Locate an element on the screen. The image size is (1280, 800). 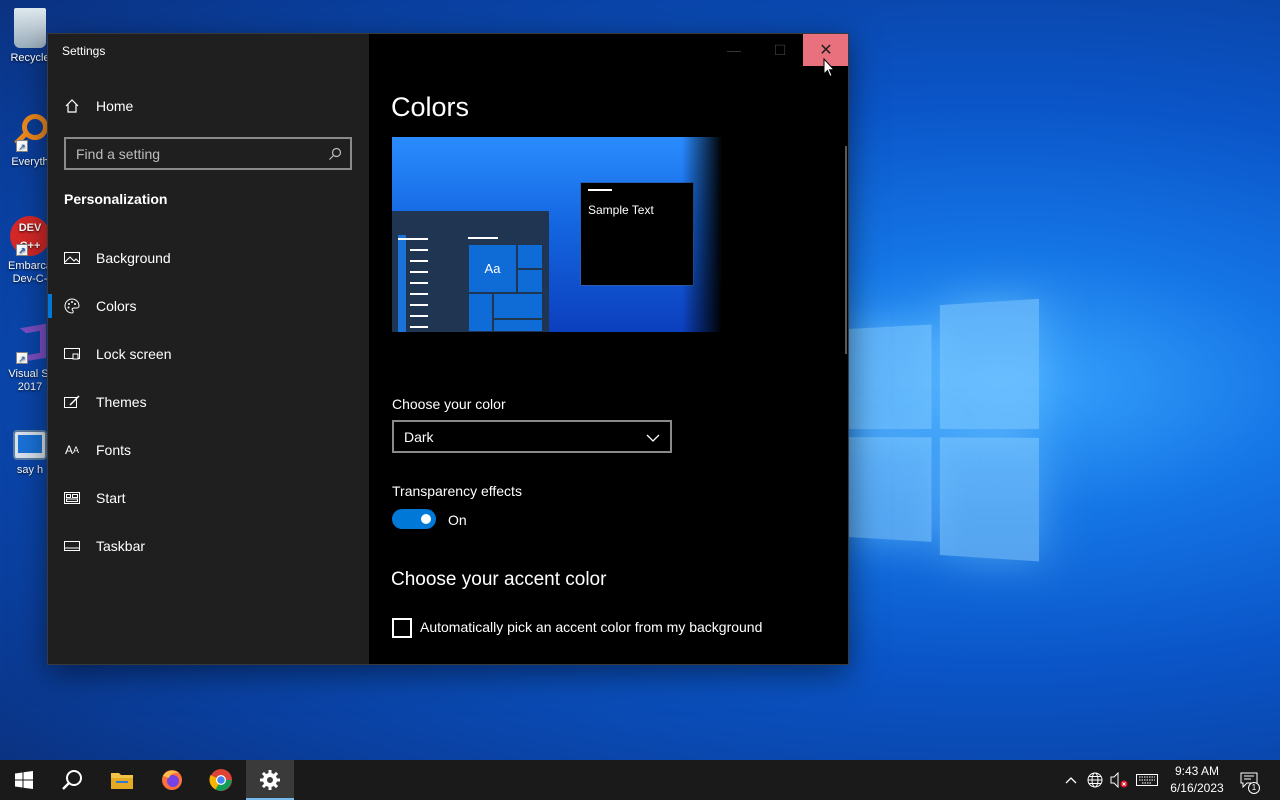
notification-count: 1 is located at coordinates (1254, 788).